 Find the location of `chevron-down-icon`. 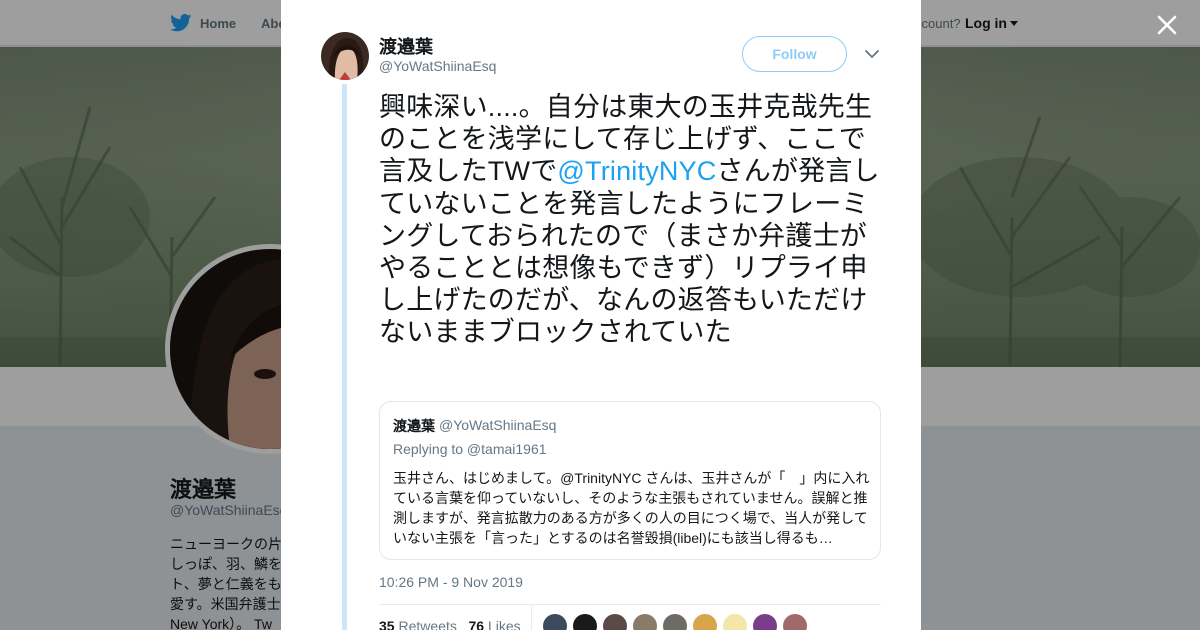

chevron-down-icon is located at coordinates (872, 54).